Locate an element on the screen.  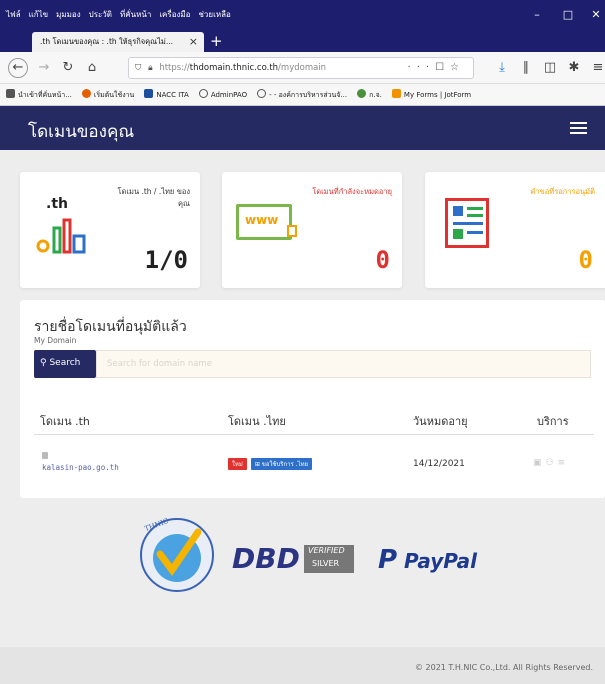
url-host: thdomain.thnic.co.th is located at coordinates (234, 68).